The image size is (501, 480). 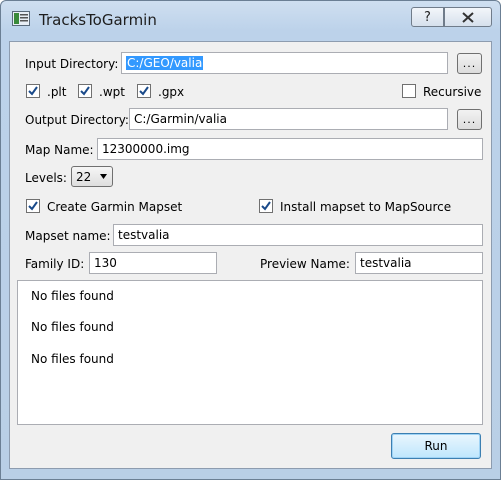 What do you see at coordinates (250, 18) in the screenshot?
I see `title-bar: TracksToGarmin ?` at bounding box center [250, 18].